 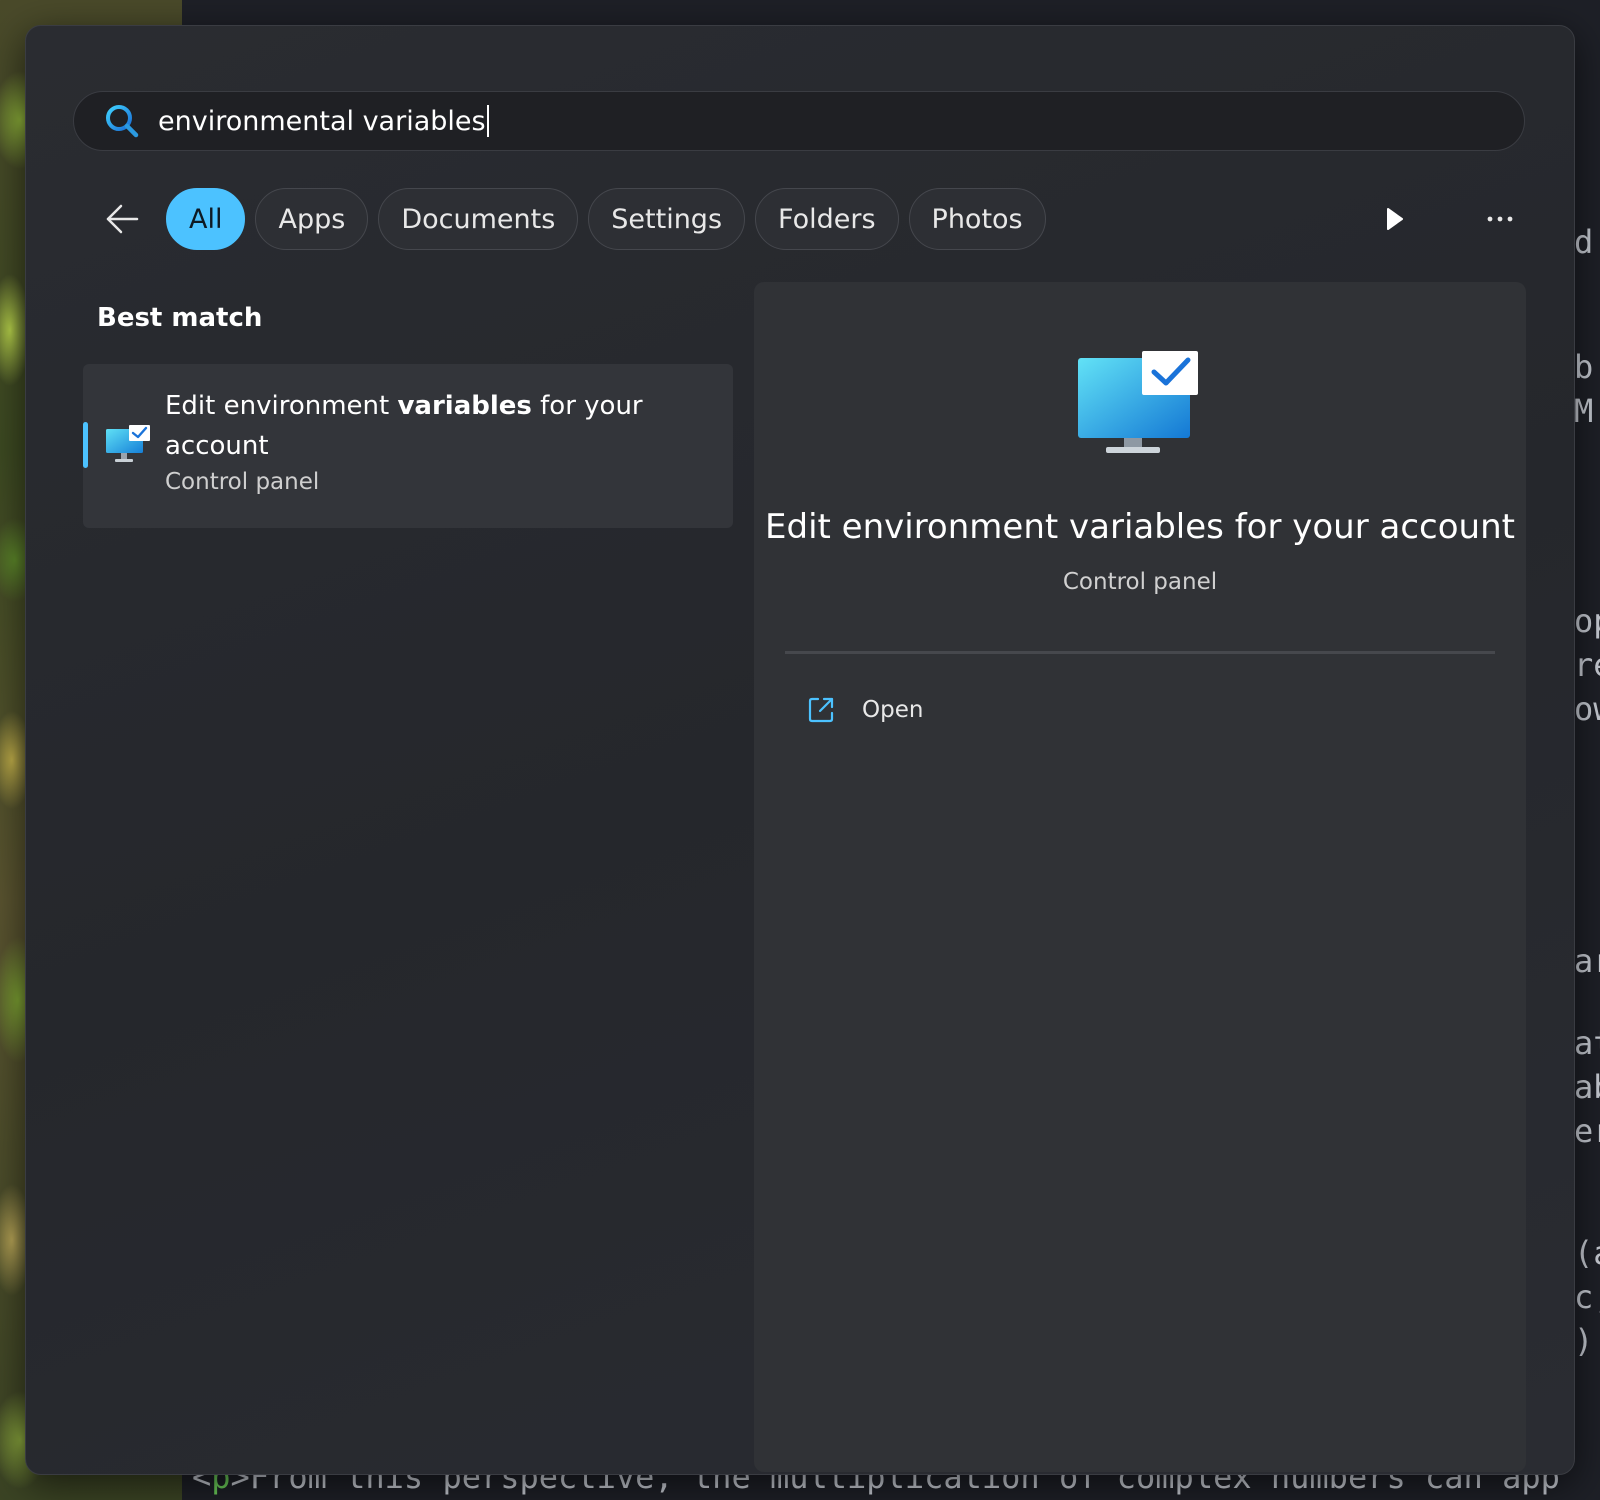 What do you see at coordinates (281, 406) in the screenshot?
I see `result-title-prefix: Edit environment` at bounding box center [281, 406].